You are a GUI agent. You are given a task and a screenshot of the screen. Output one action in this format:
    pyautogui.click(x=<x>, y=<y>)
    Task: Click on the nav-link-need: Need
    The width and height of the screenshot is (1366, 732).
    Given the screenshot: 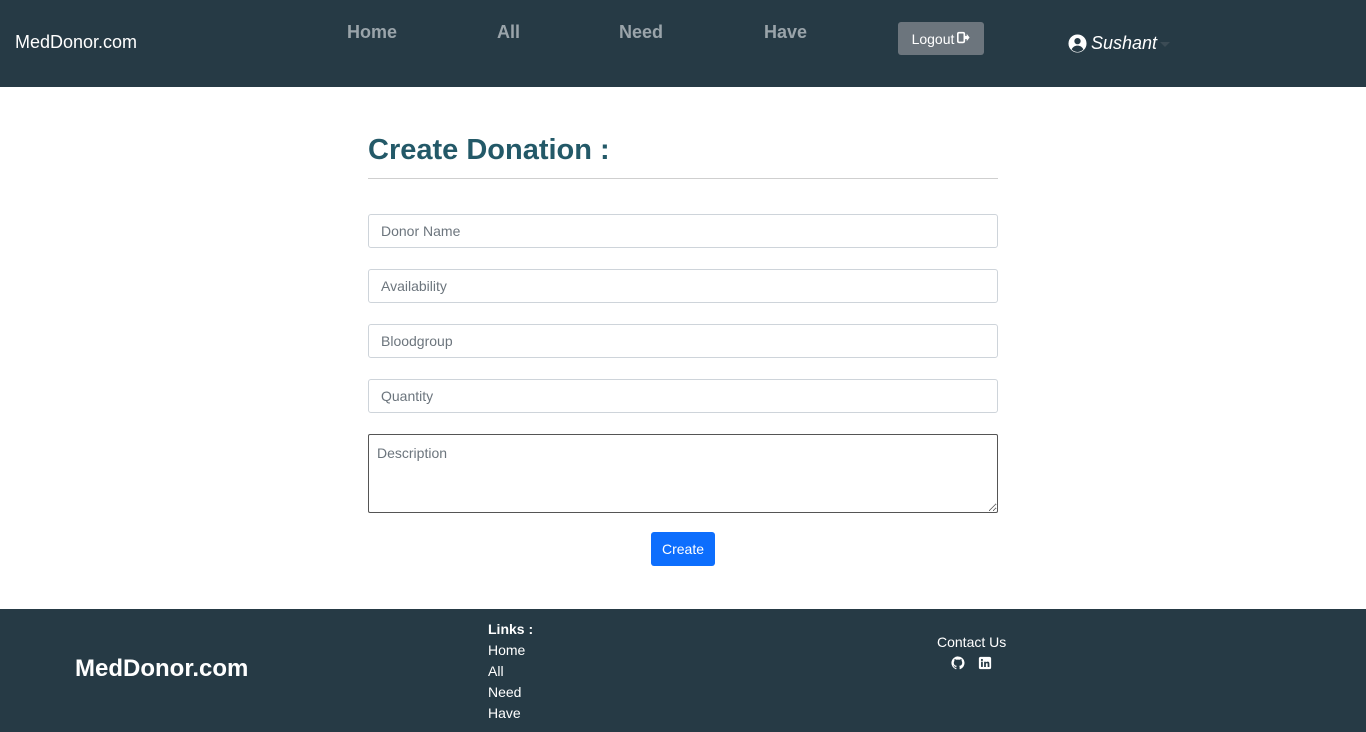 What is the action you would take?
    pyautogui.click(x=641, y=32)
    